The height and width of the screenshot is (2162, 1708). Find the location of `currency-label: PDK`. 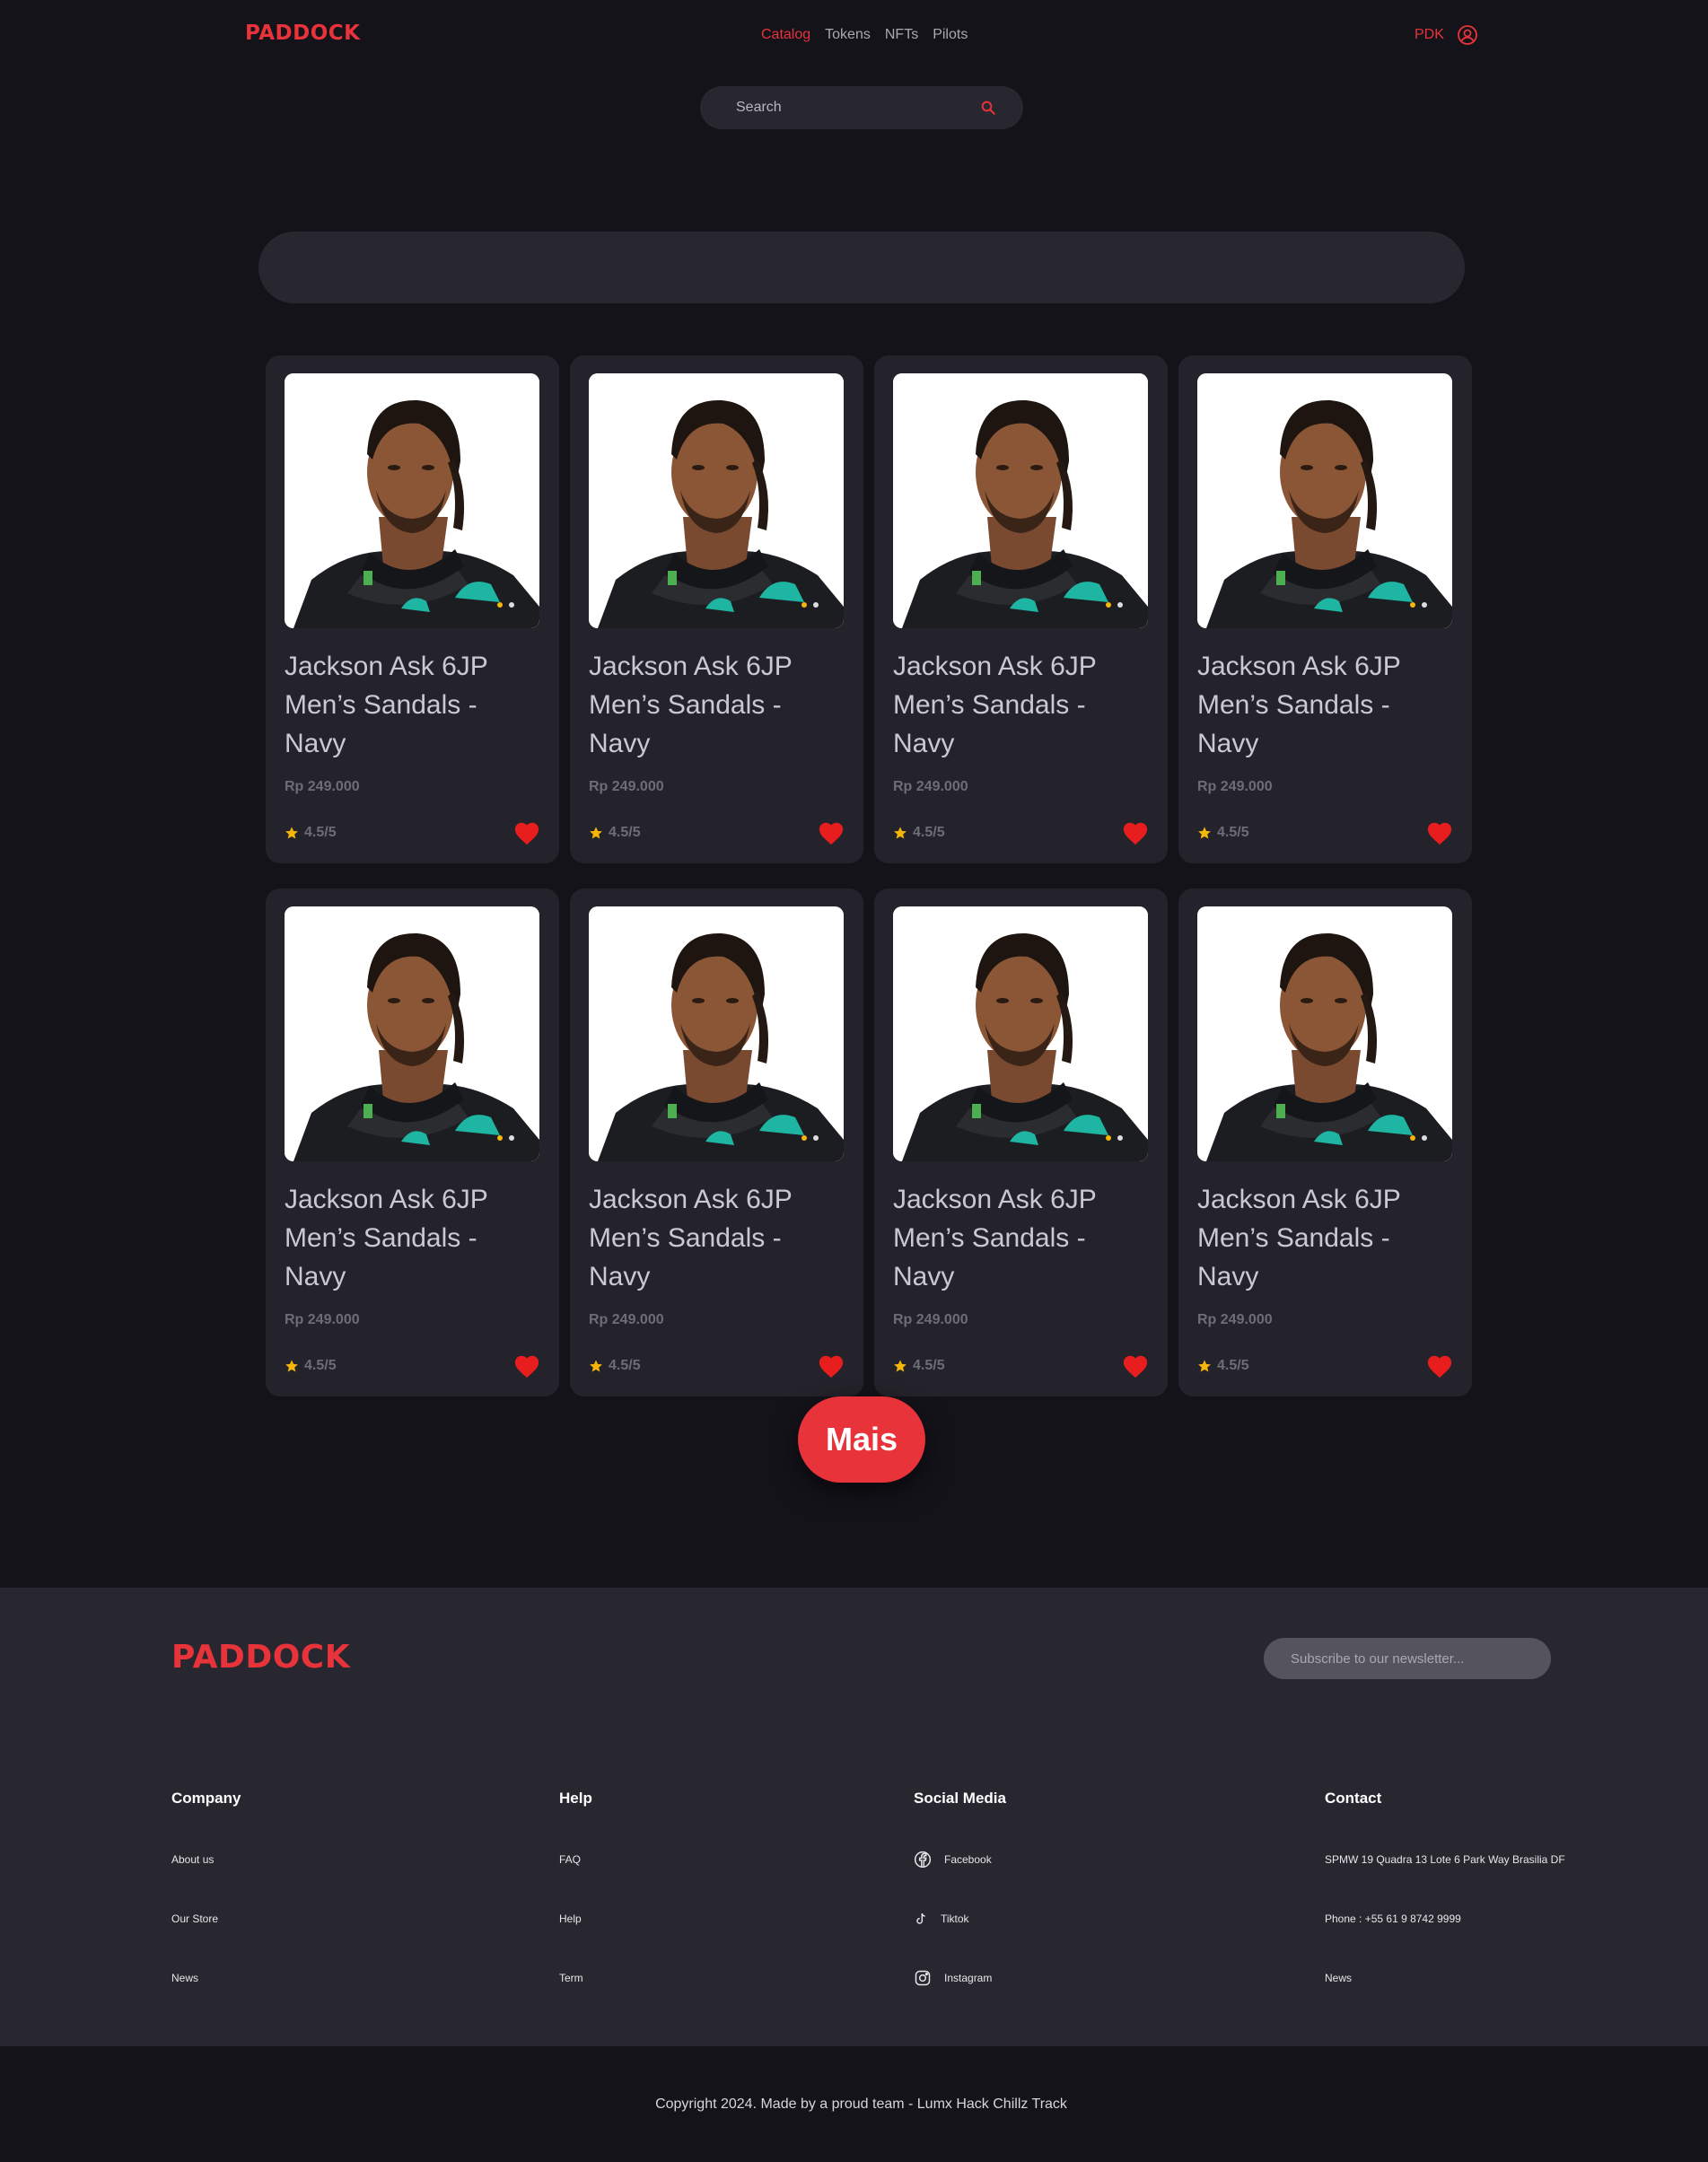

currency-label: PDK is located at coordinates (1429, 35).